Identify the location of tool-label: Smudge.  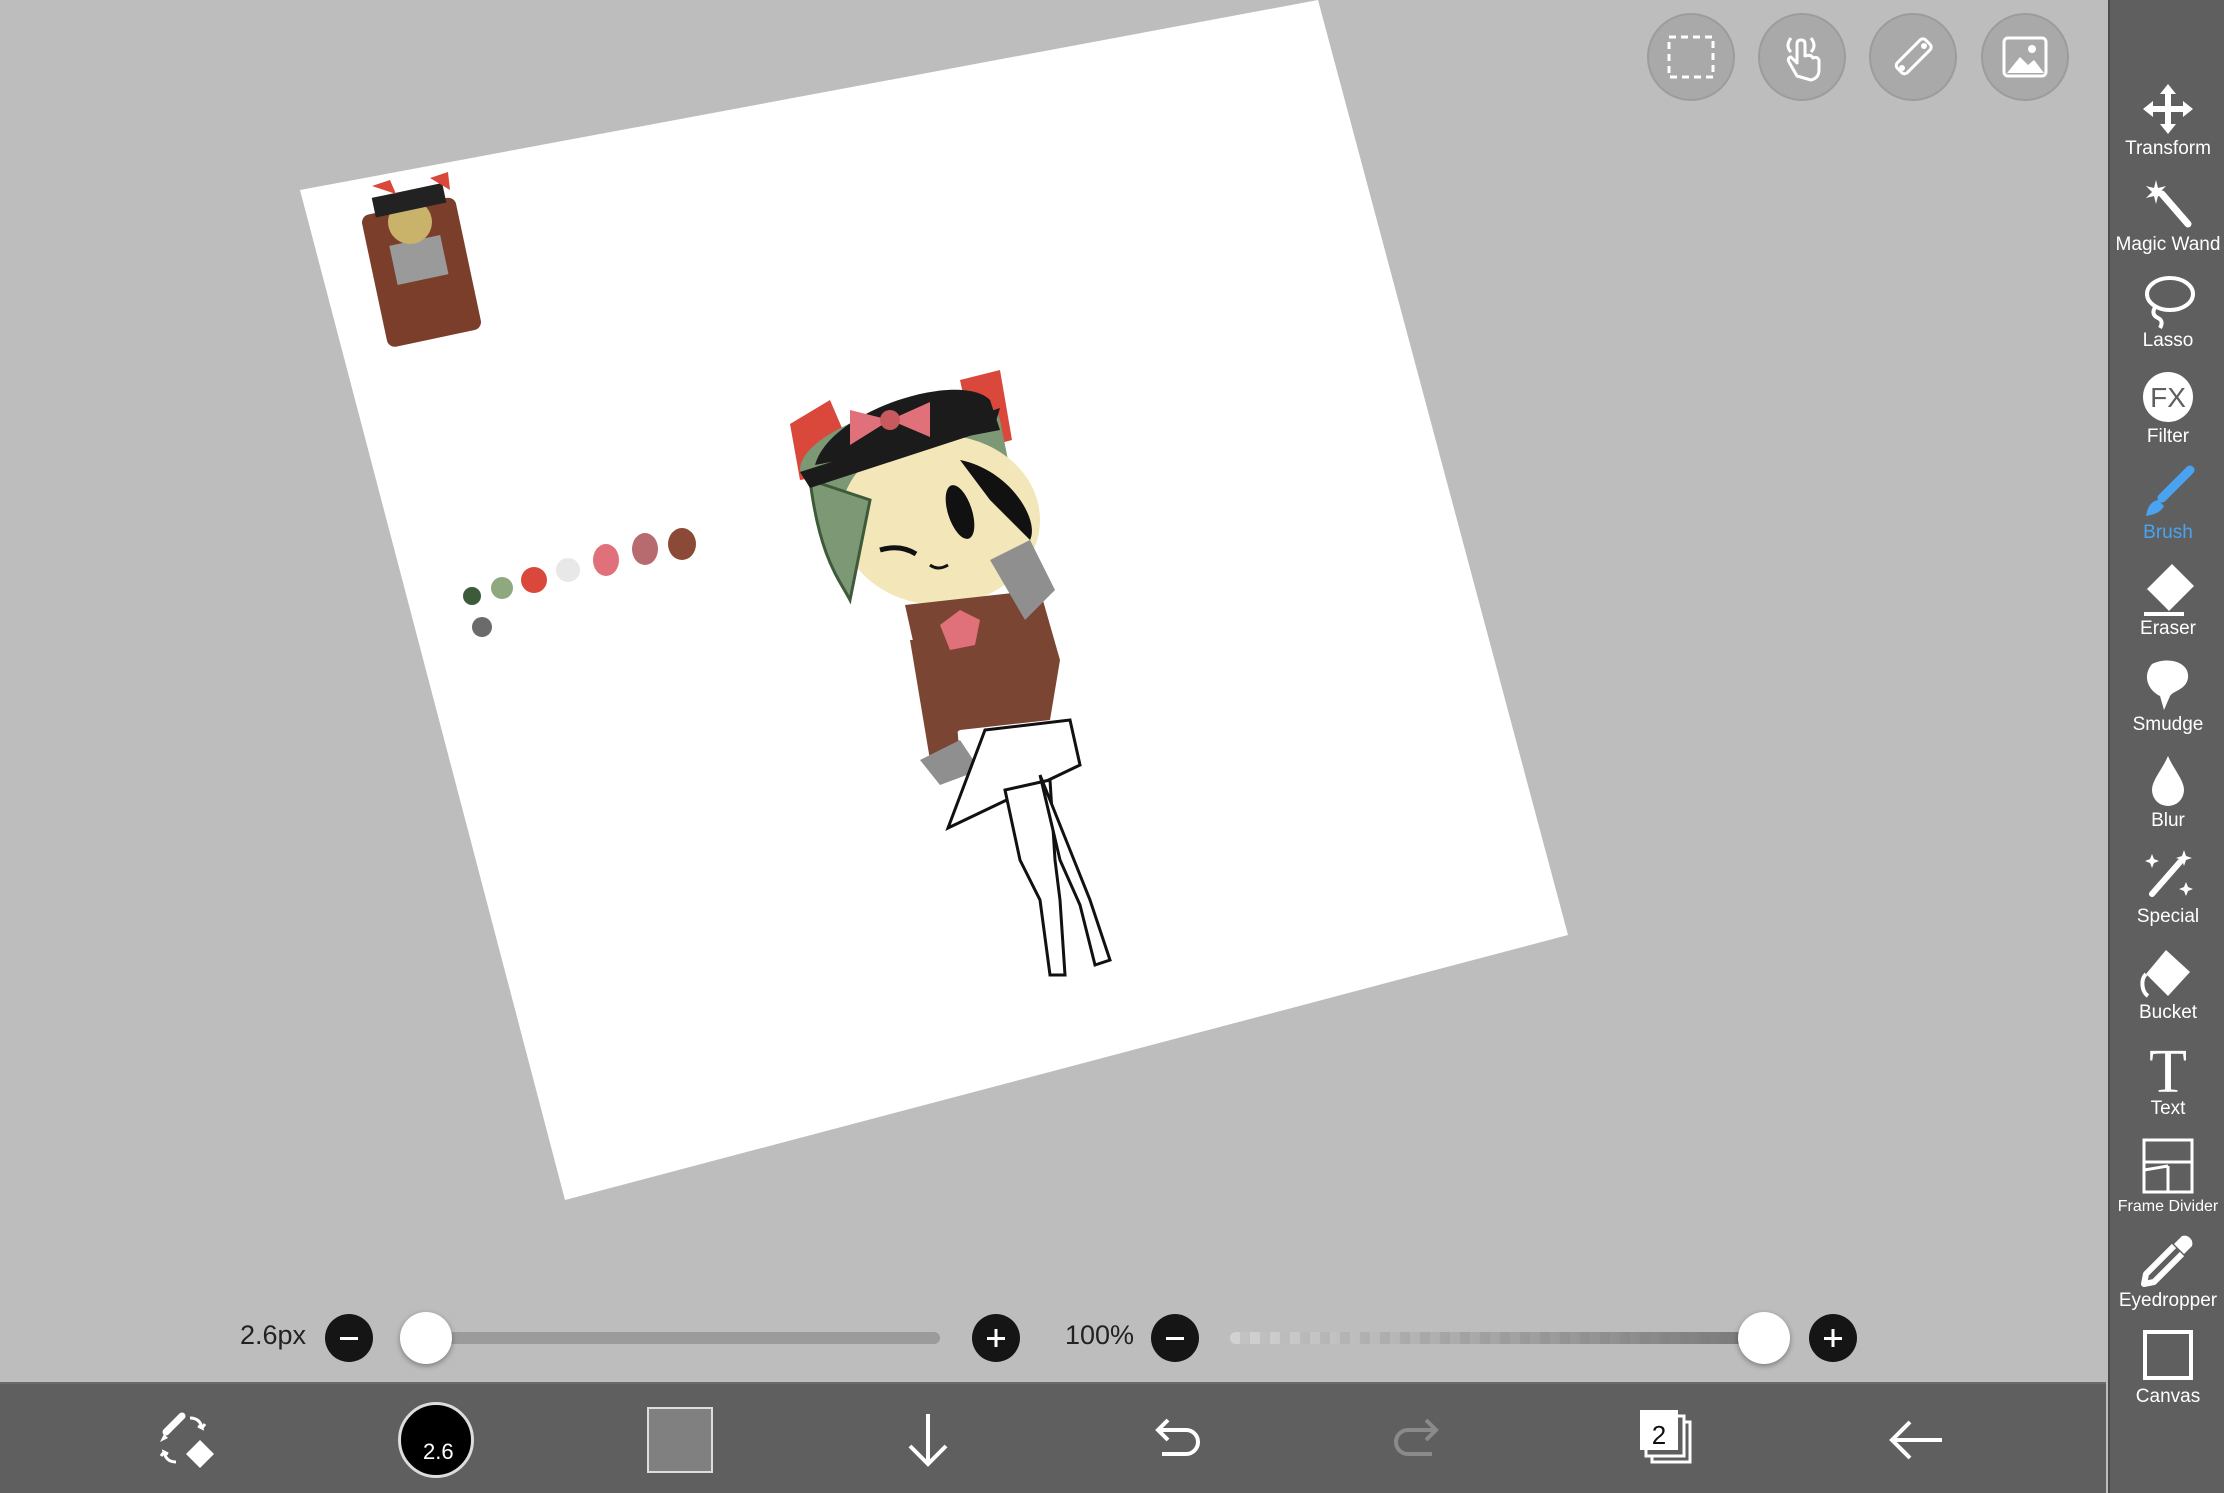
(2168, 724).